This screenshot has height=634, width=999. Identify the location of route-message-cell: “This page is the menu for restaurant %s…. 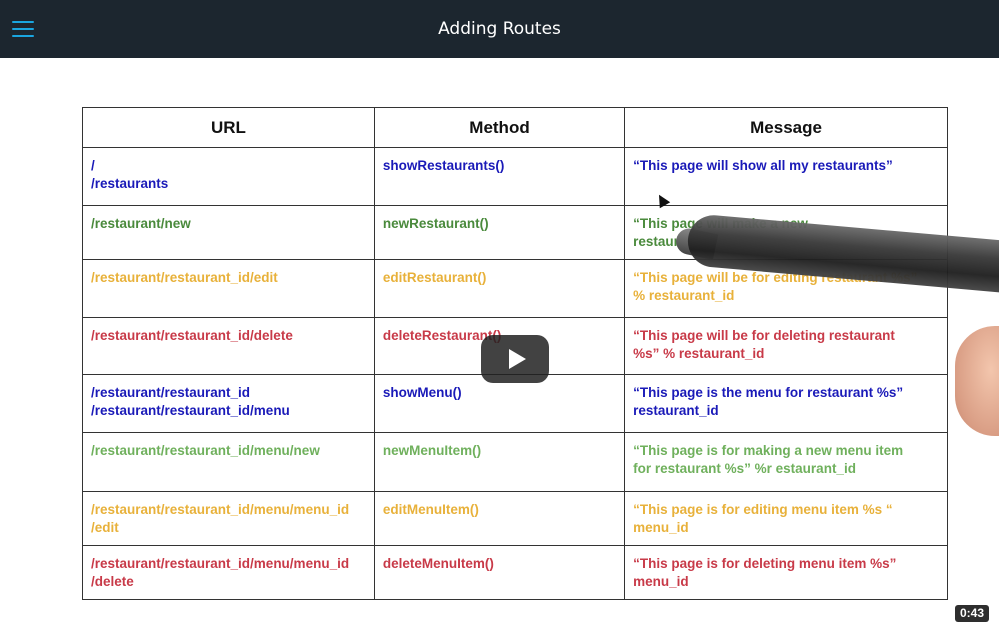
(786, 403).